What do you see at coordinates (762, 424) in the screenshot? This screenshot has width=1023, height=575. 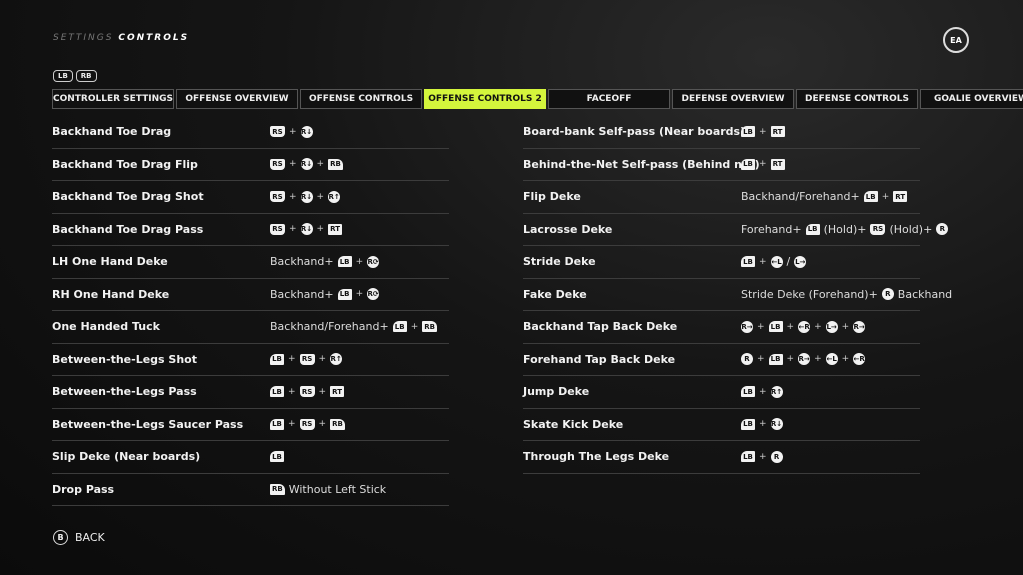 I see `button-combo: LB + R↓` at bounding box center [762, 424].